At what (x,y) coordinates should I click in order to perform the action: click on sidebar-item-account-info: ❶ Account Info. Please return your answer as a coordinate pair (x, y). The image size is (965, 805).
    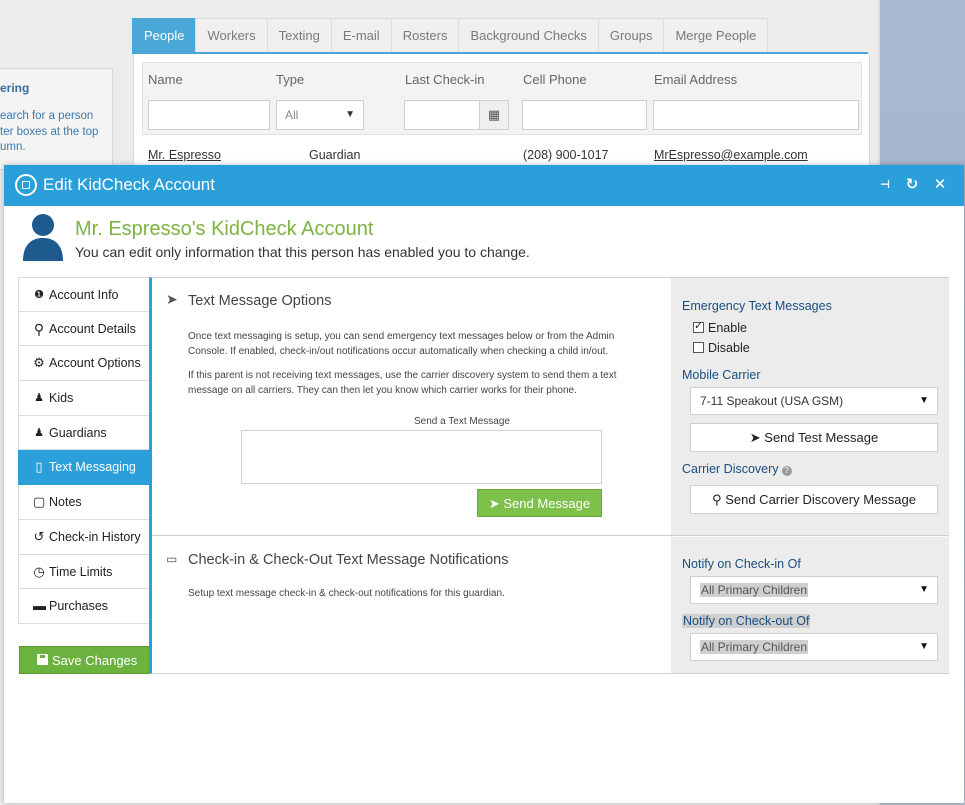
    Looking at the image, I should click on (84, 294).